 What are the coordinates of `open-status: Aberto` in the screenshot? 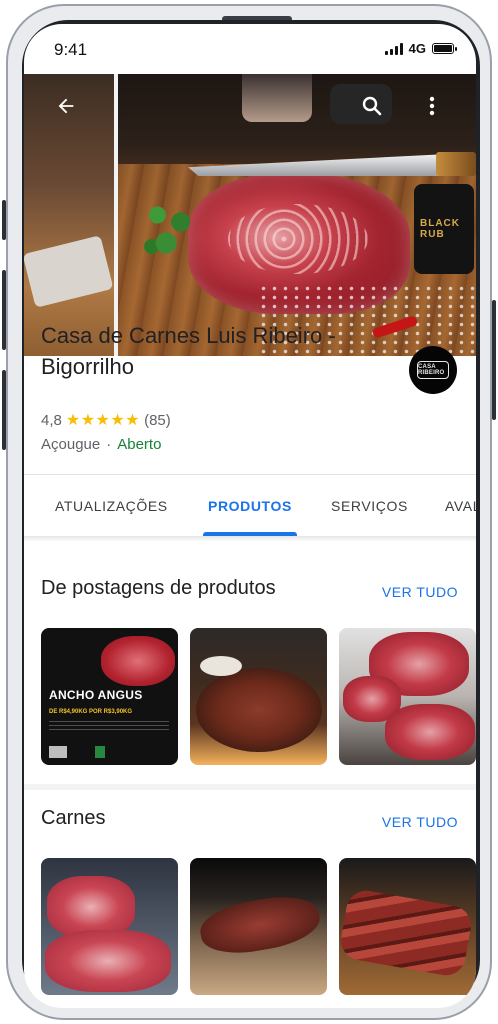 It's located at (139, 444).